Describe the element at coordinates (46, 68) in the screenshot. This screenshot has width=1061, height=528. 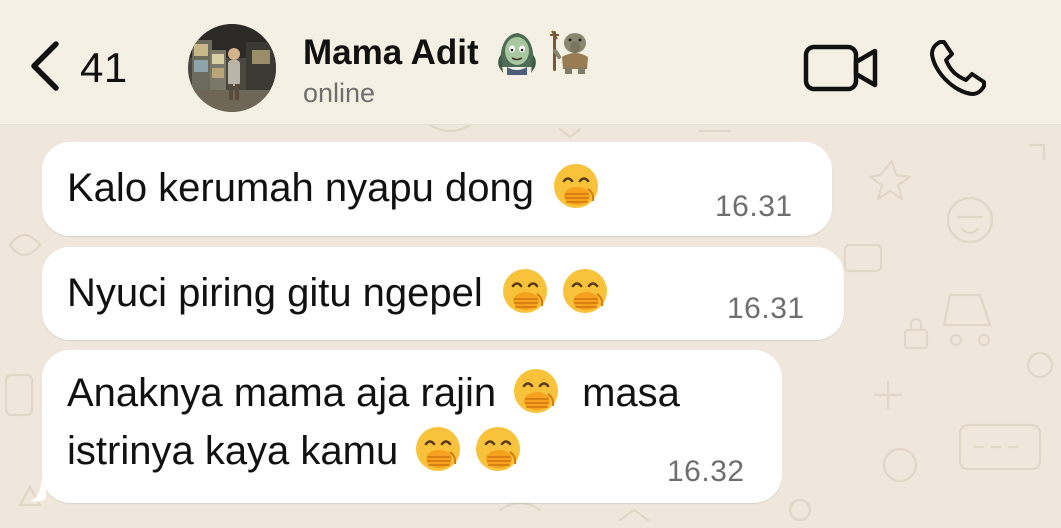
I see `chevron-left-icon` at that location.